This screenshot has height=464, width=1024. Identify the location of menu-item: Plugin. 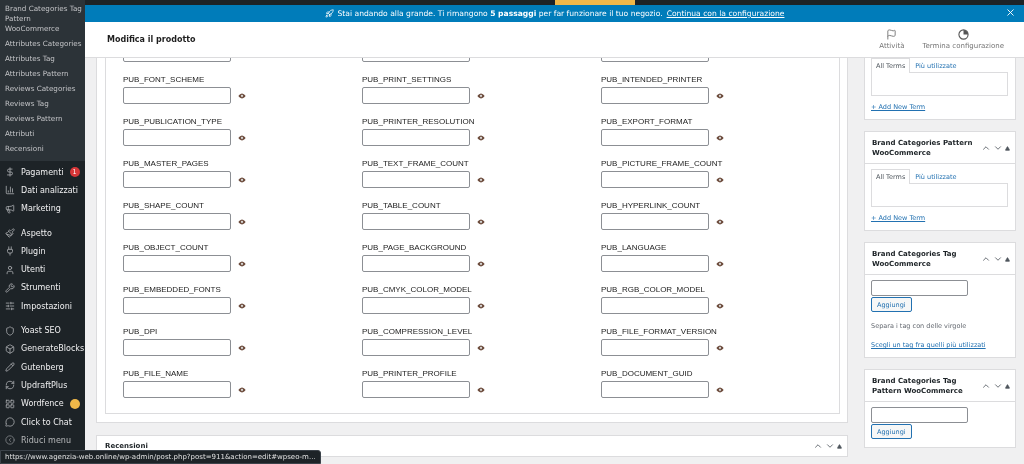
(42, 251).